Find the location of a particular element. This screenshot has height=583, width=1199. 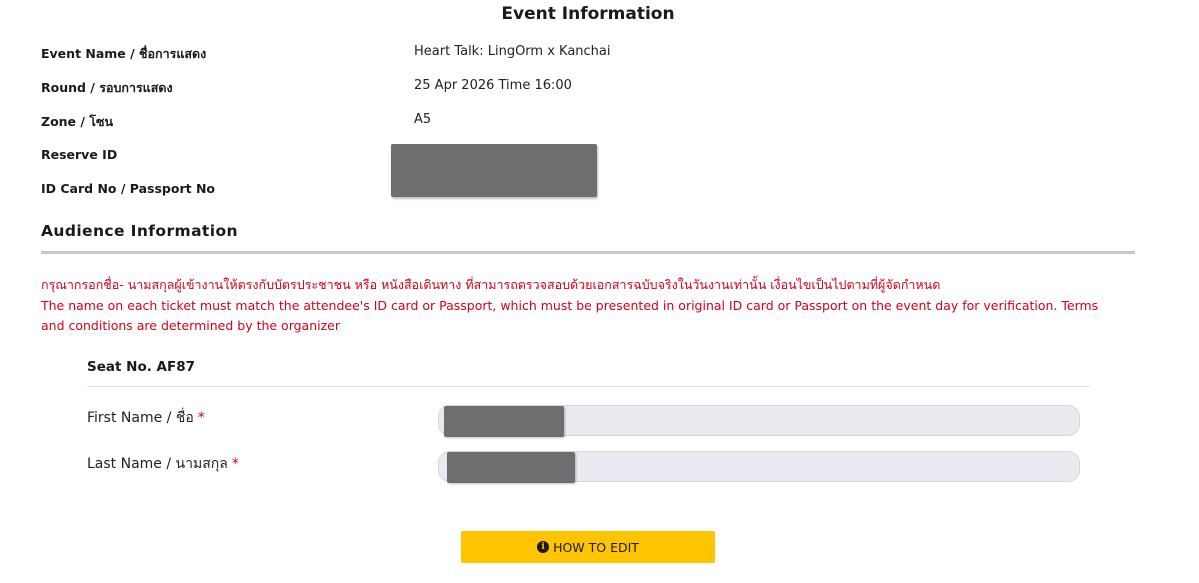

round-label: Round / รอบการแสดง is located at coordinates (107, 87).